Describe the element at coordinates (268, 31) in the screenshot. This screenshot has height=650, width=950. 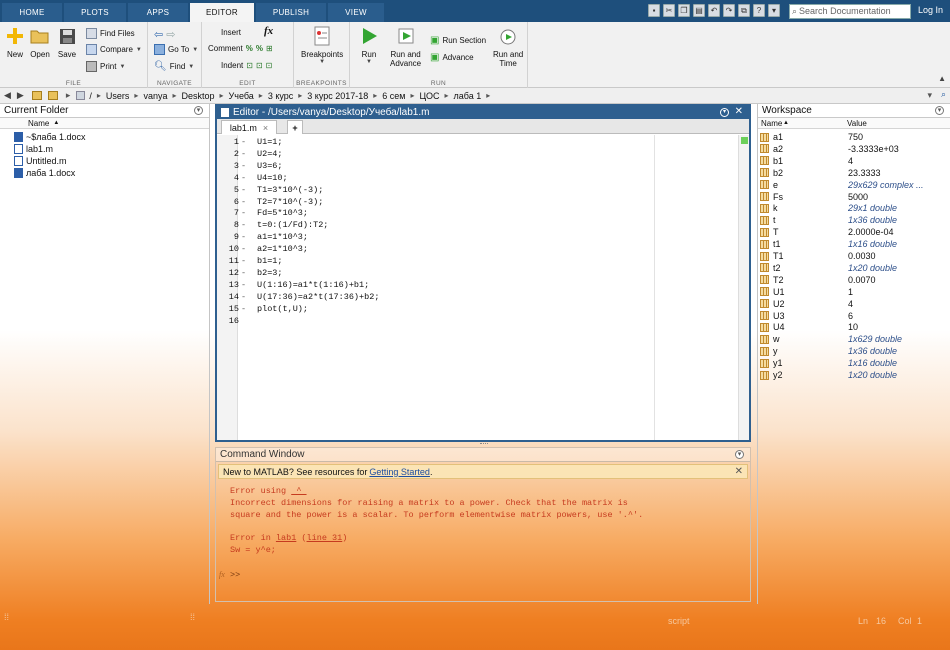
I see `insert-function-button: fx` at that location.